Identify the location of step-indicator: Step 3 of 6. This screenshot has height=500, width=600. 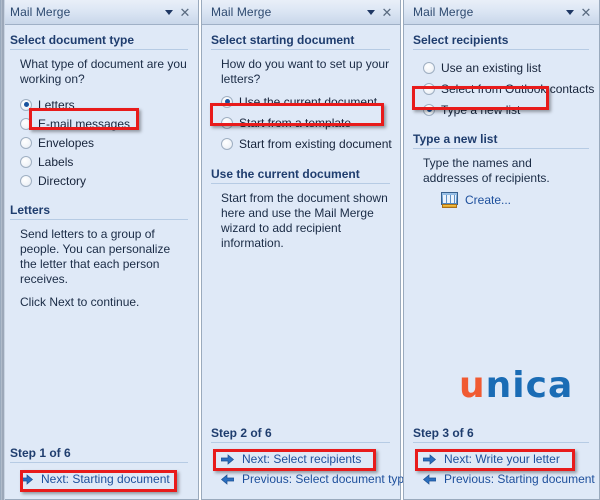
(501, 434).